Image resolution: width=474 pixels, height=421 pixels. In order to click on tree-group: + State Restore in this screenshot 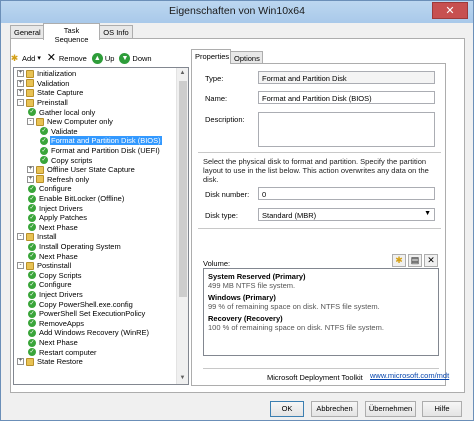, I will do `click(50, 362)`.